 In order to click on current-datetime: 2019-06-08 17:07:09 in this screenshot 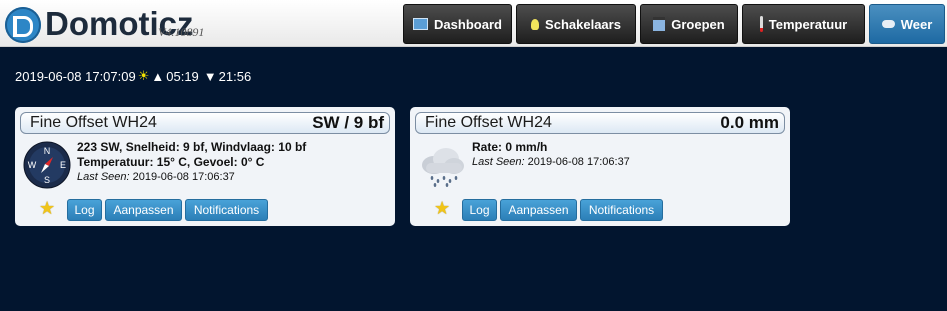, I will do `click(75, 76)`.